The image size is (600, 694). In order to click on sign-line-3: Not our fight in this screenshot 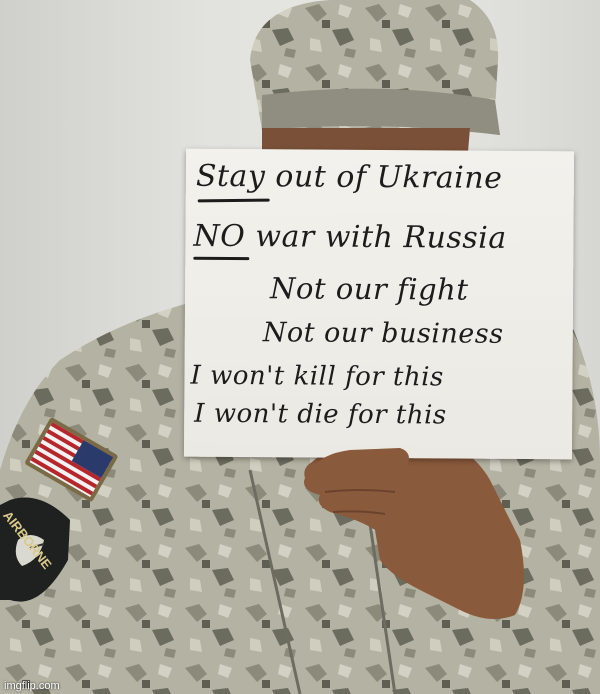, I will do `click(369, 289)`.